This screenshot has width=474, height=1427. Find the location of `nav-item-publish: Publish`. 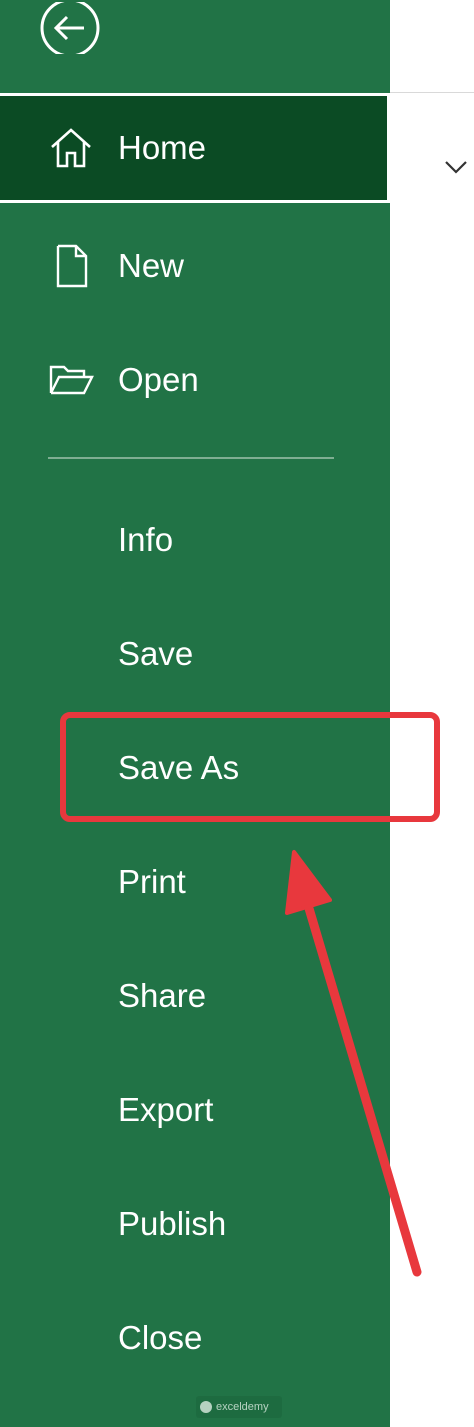

nav-item-publish: Publish is located at coordinates (195, 1224).